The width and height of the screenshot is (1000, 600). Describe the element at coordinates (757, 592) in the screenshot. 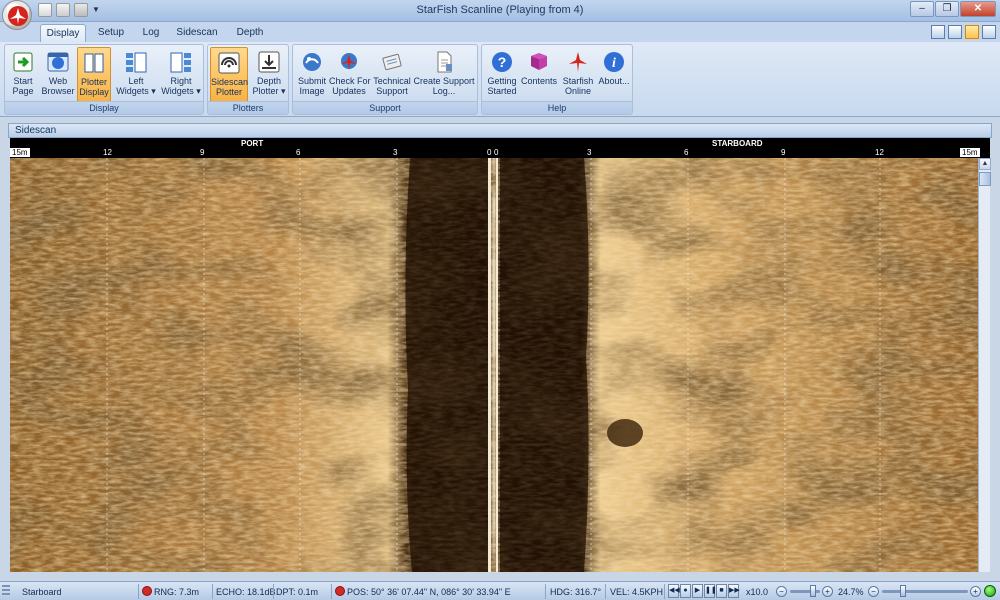

I see `playback-speed: x10.0` at that location.